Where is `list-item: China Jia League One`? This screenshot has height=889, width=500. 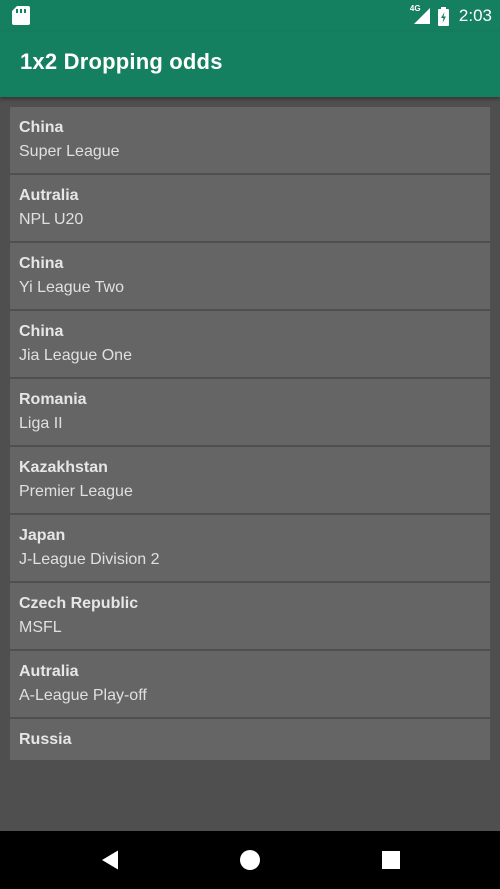
list-item: China Jia League One is located at coordinates (250, 344).